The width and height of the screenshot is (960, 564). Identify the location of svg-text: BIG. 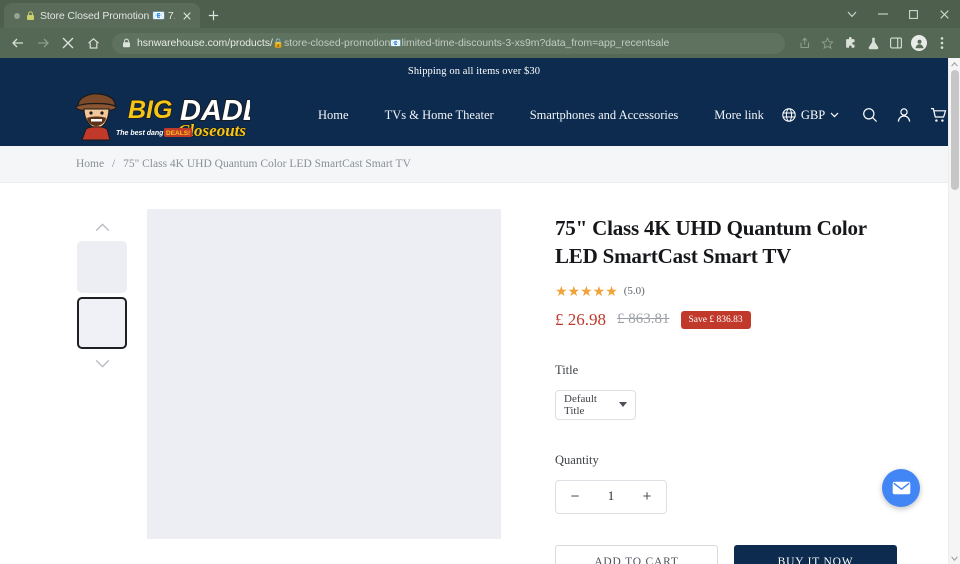
(150, 110).